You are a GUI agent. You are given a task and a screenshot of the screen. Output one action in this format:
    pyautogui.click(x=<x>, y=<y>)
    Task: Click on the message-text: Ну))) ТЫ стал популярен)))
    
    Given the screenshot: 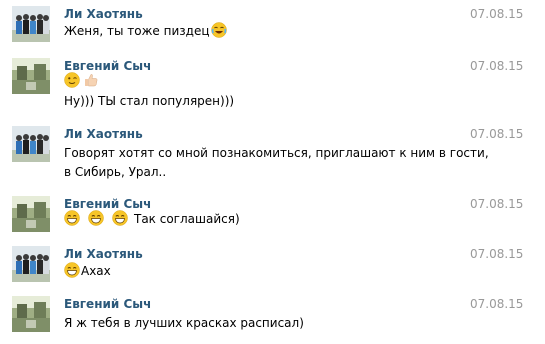 What is the action you would take?
    pyautogui.click(x=149, y=101)
    